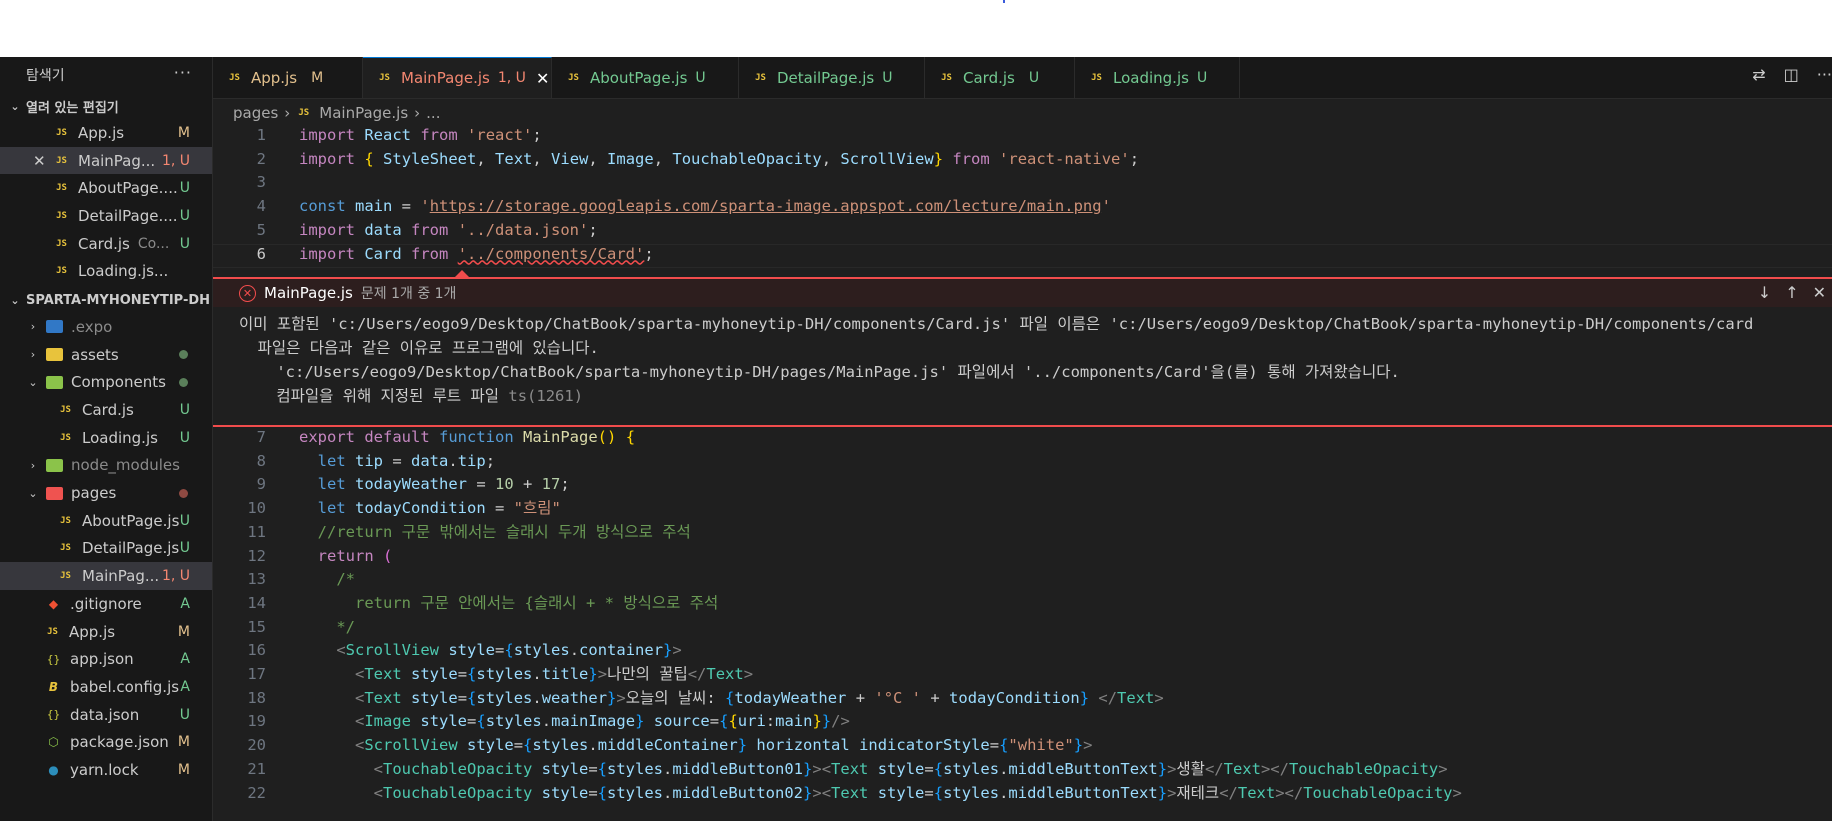 Image resolution: width=1832 pixels, height=821 pixels. I want to click on open-editor-item: JS AboutPage.... U, so click(106, 188).